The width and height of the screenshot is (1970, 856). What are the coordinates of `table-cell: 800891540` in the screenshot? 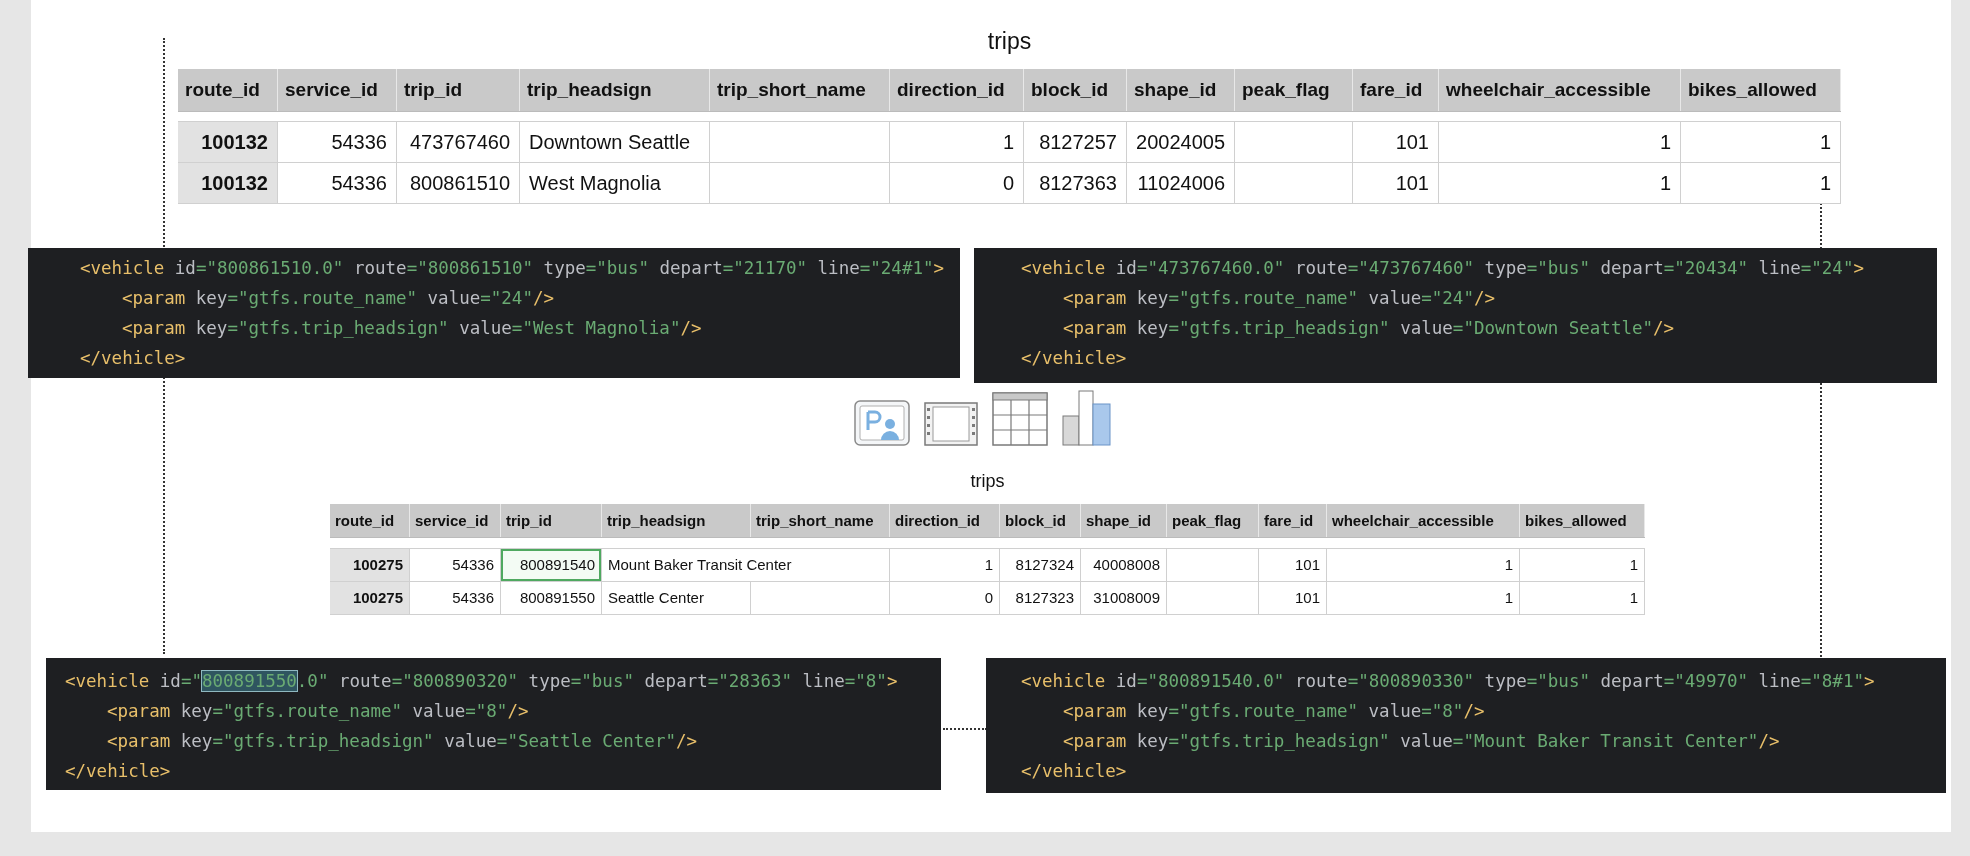 It's located at (551, 565).